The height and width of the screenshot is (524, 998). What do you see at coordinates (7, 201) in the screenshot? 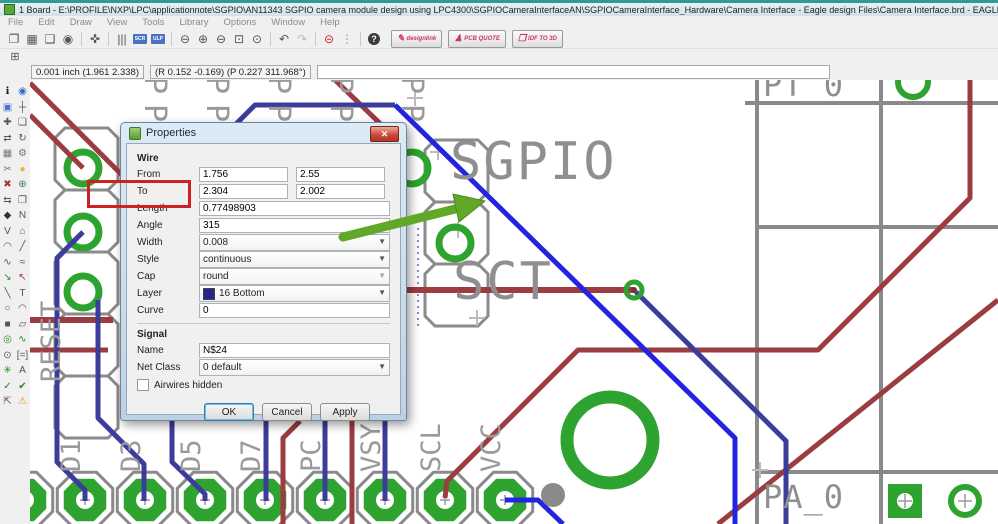
I see `pinswap-tool-icon: ⇆` at bounding box center [7, 201].